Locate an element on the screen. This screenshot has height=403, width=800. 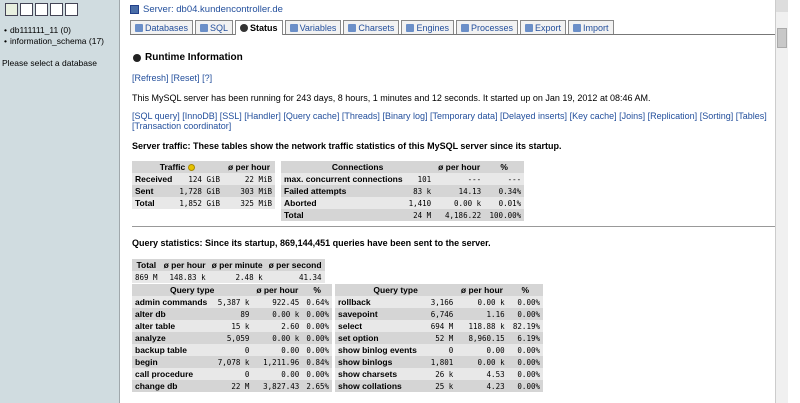
table-header: ø per minute is located at coordinates (237, 265).